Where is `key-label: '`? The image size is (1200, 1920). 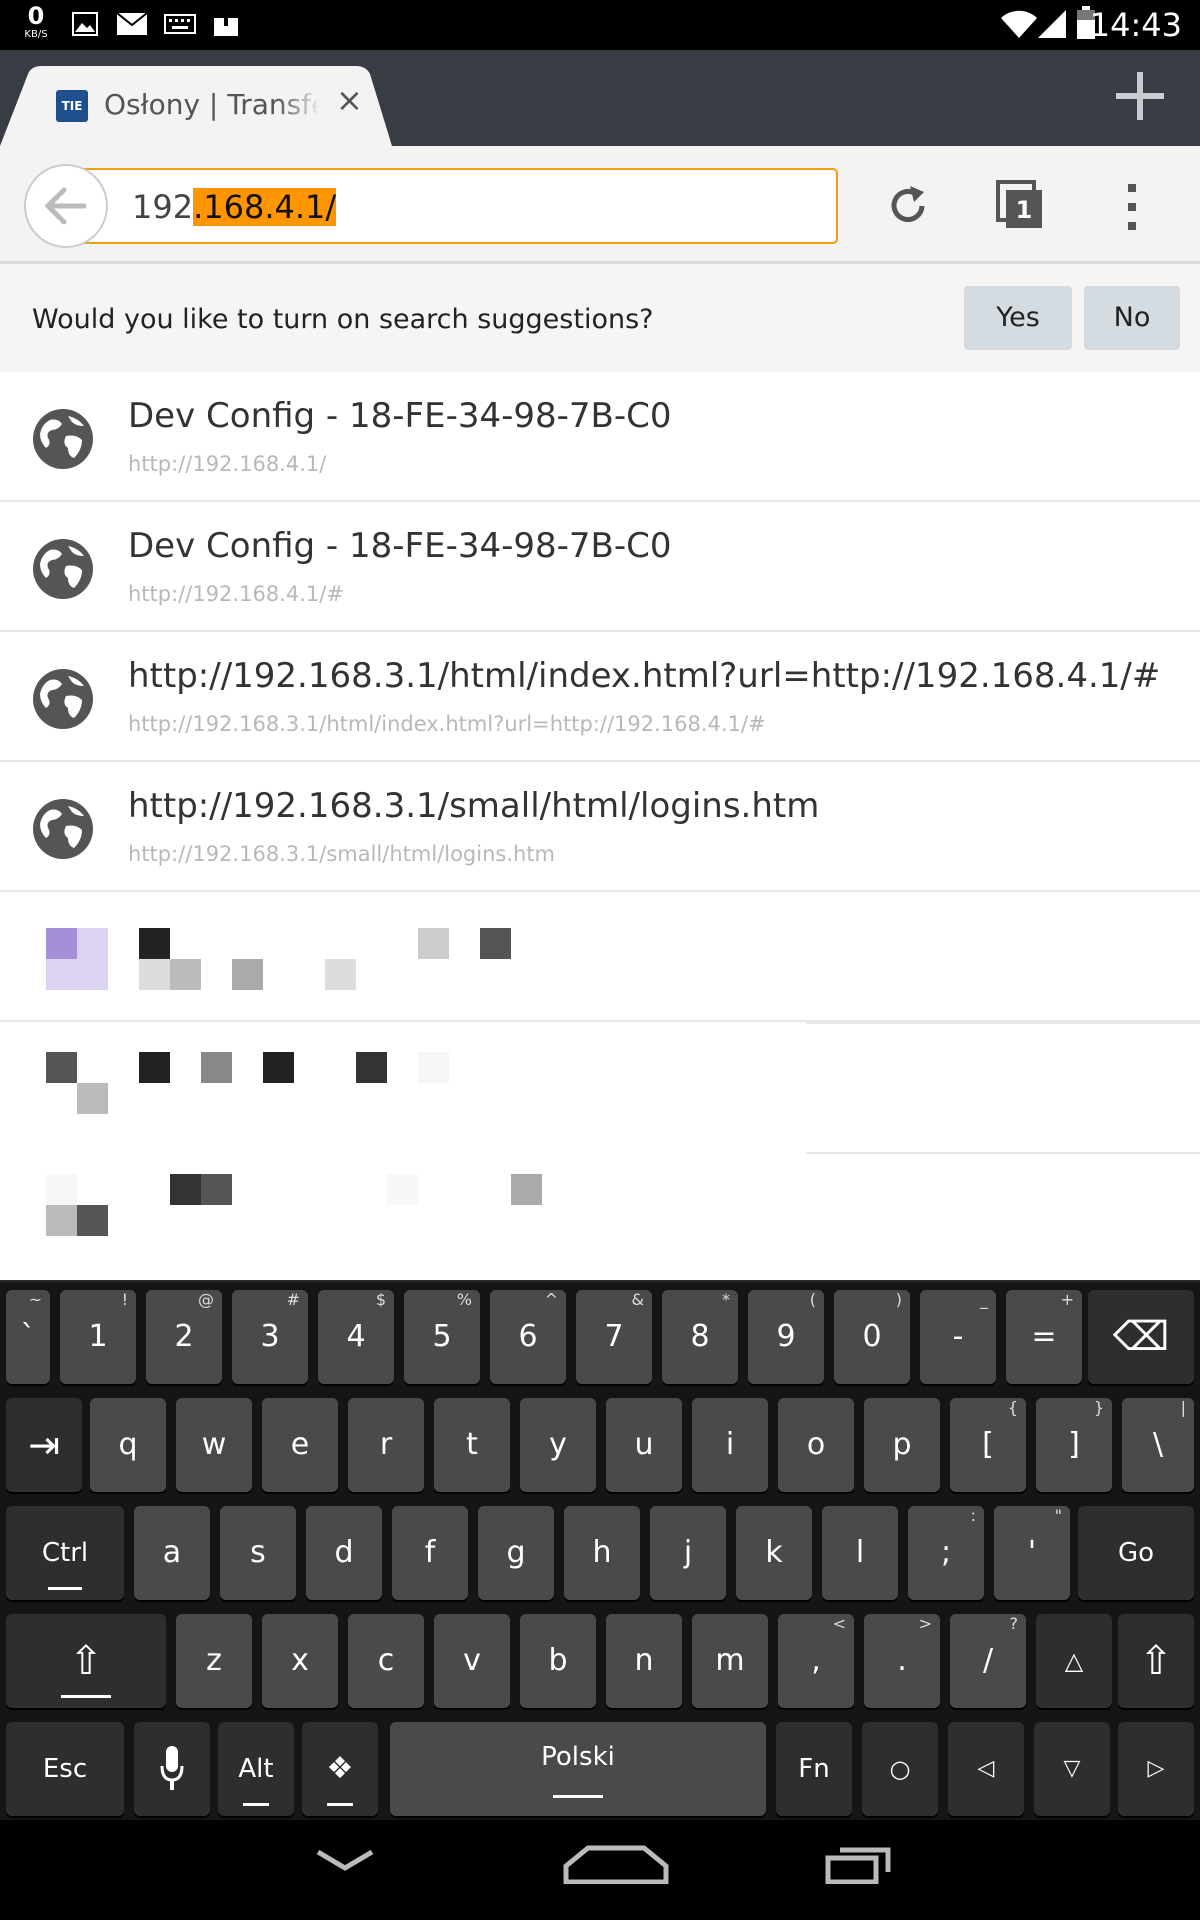
key-label: ' is located at coordinates (1032, 1552).